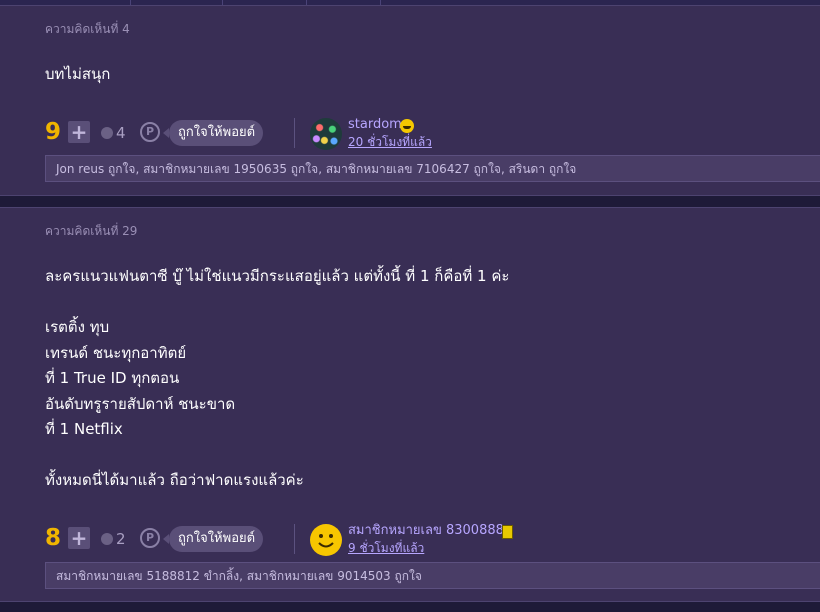  I want to click on smiley-face-icon, so click(326, 541).